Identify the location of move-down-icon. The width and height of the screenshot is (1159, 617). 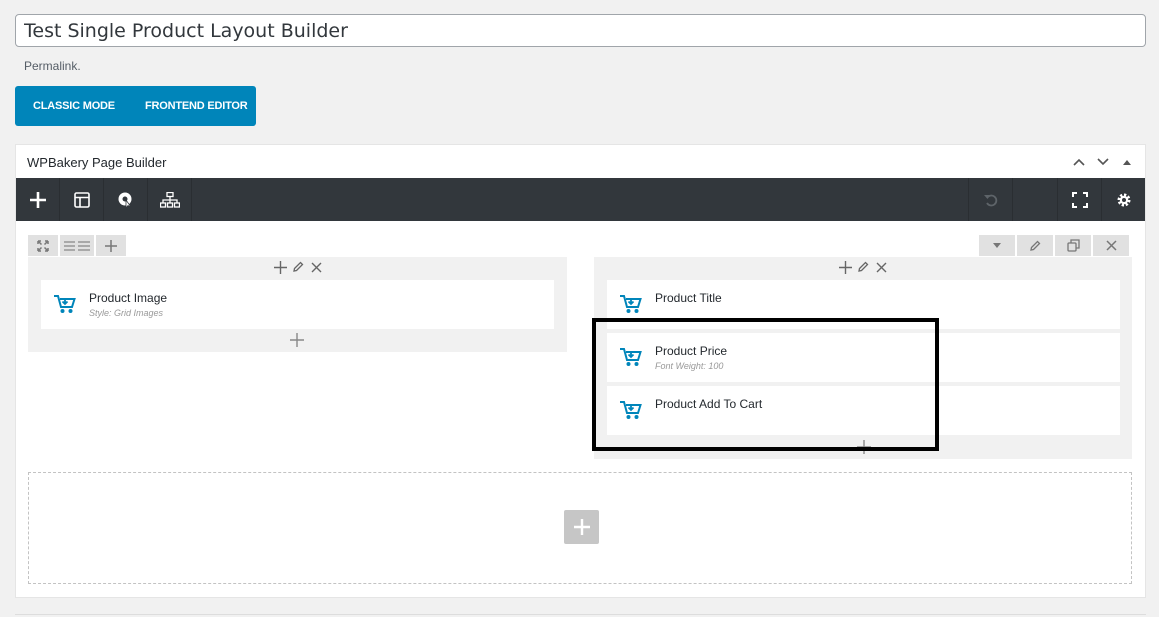
(1103, 162).